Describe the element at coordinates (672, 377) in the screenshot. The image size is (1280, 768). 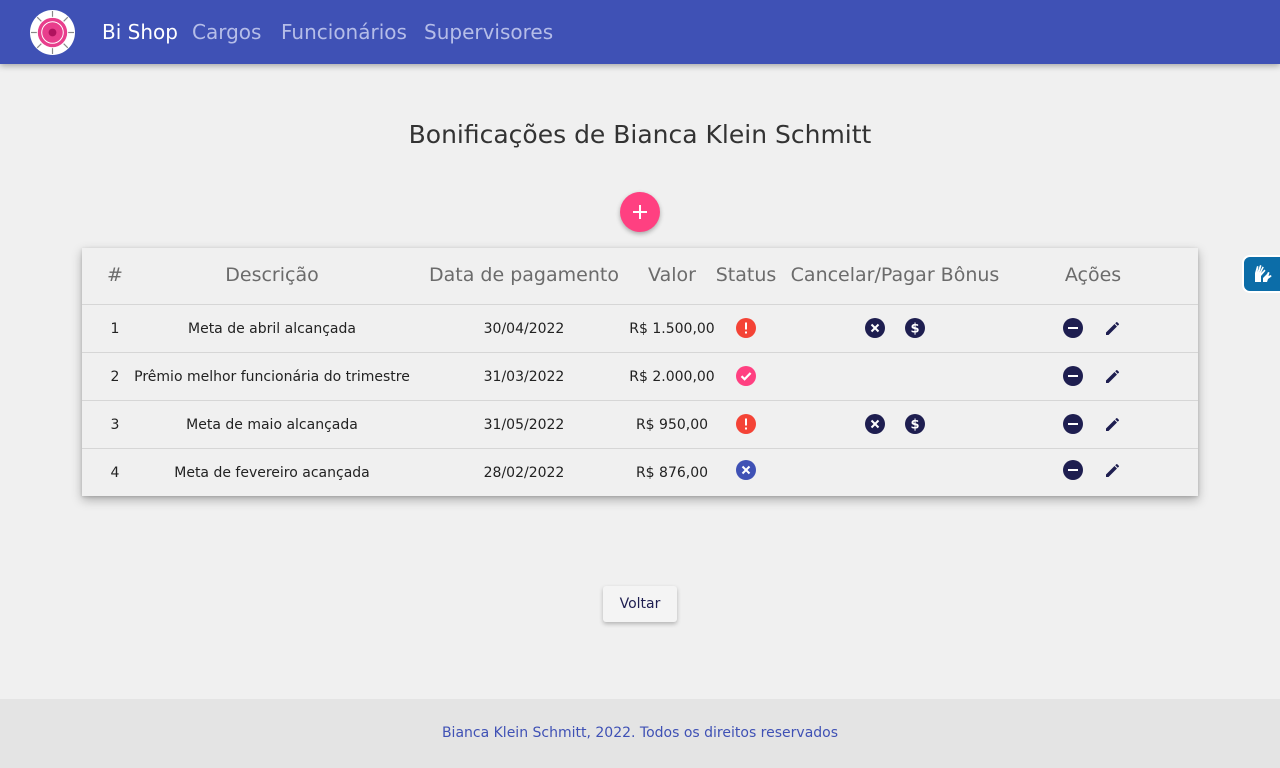
I see `cell-valor: R$ 2.000,00` at that location.